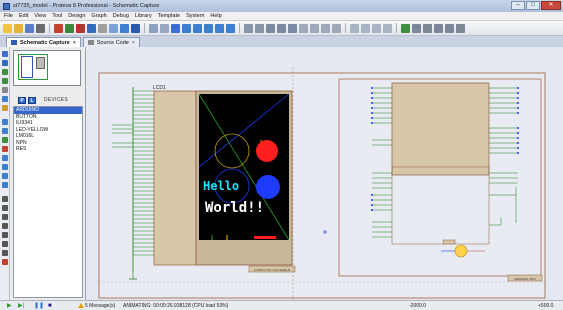 This screenshot has width=563, height=310. What do you see at coordinates (76, 16) in the screenshot?
I see `menu-design: Design` at bounding box center [76, 16].